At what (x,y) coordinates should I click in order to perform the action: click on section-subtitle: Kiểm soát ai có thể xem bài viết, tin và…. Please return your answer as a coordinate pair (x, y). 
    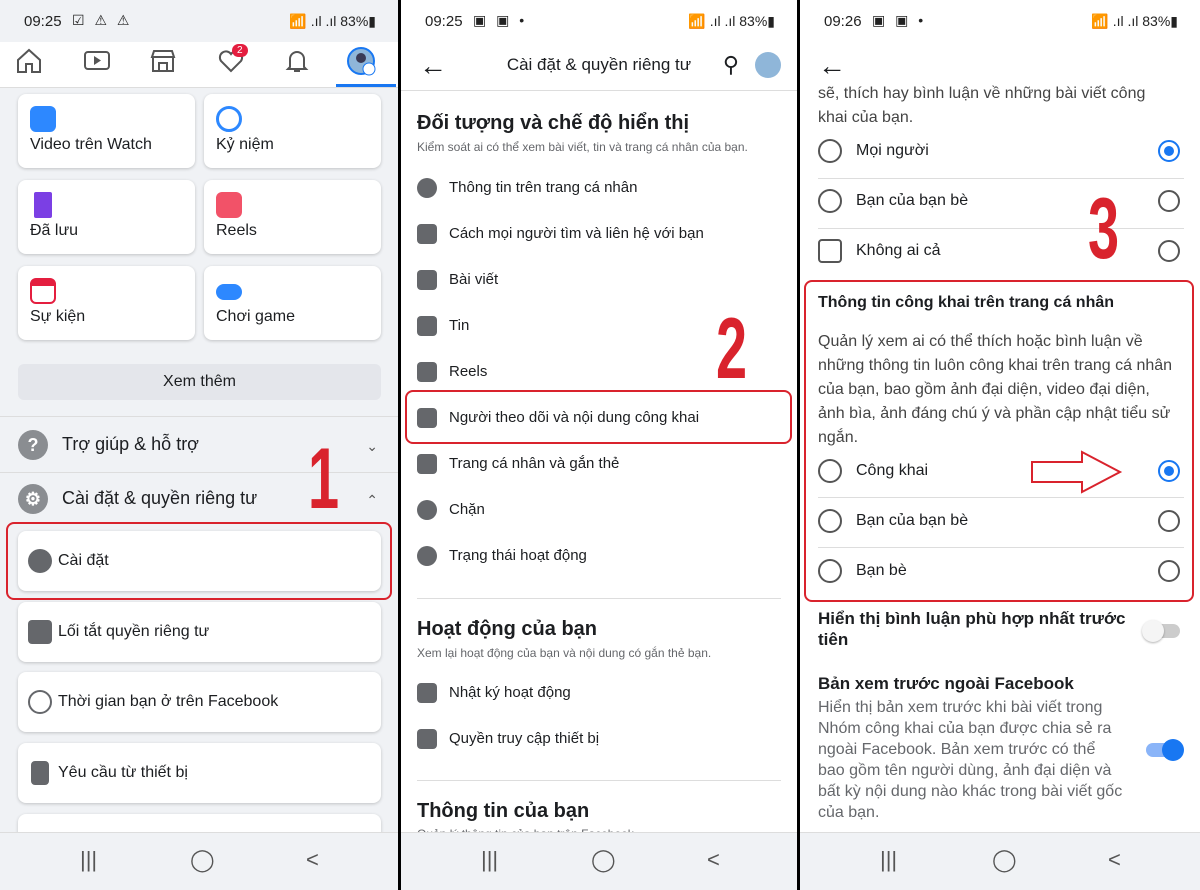
    Looking at the image, I should click on (582, 147).